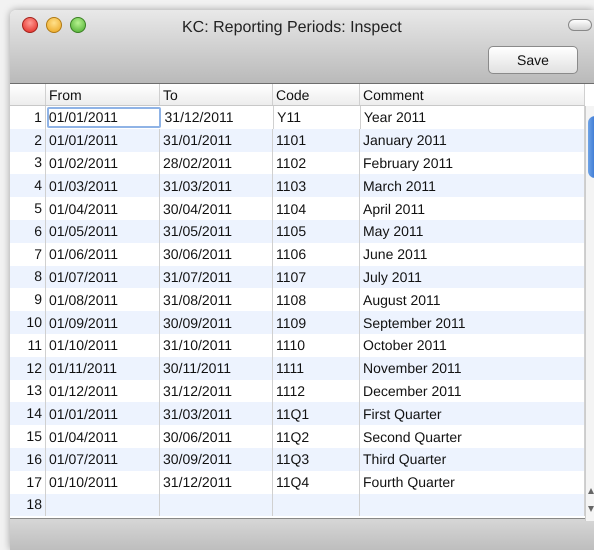 The width and height of the screenshot is (594, 550). What do you see at coordinates (402, 299) in the screenshot?
I see `table-cell-text: August 2011` at bounding box center [402, 299].